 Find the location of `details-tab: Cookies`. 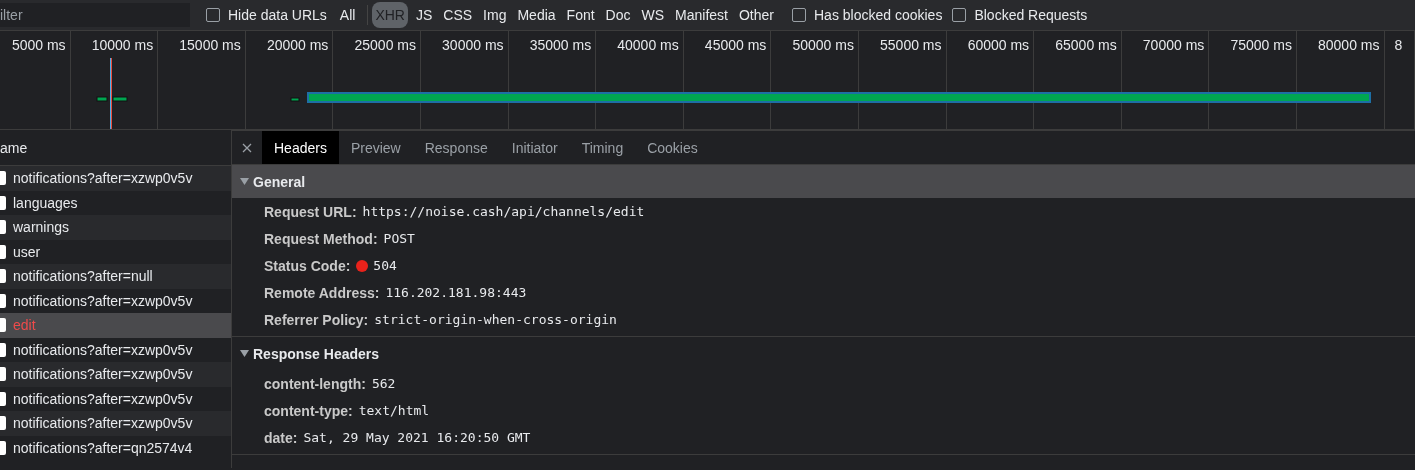

details-tab: Cookies is located at coordinates (672, 147).